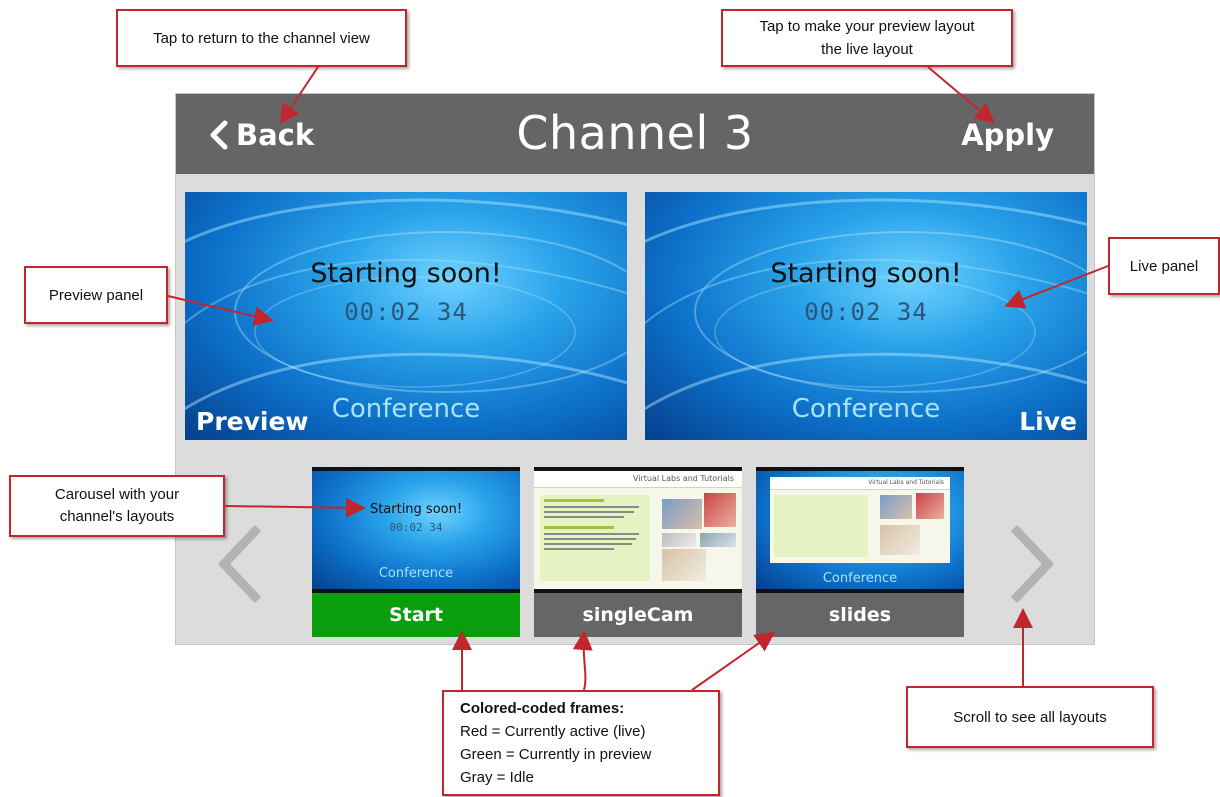 The width and height of the screenshot is (1220, 797). Describe the element at coordinates (252, 421) in the screenshot. I see `preview-label: Preview` at that location.